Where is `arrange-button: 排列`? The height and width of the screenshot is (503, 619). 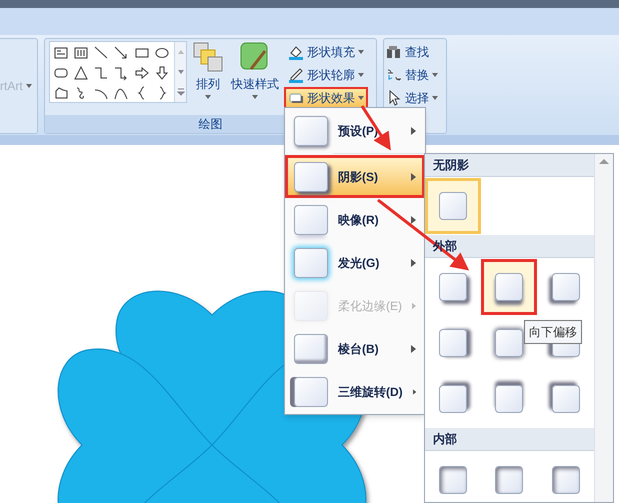
arrange-button: 排列 is located at coordinates (208, 70).